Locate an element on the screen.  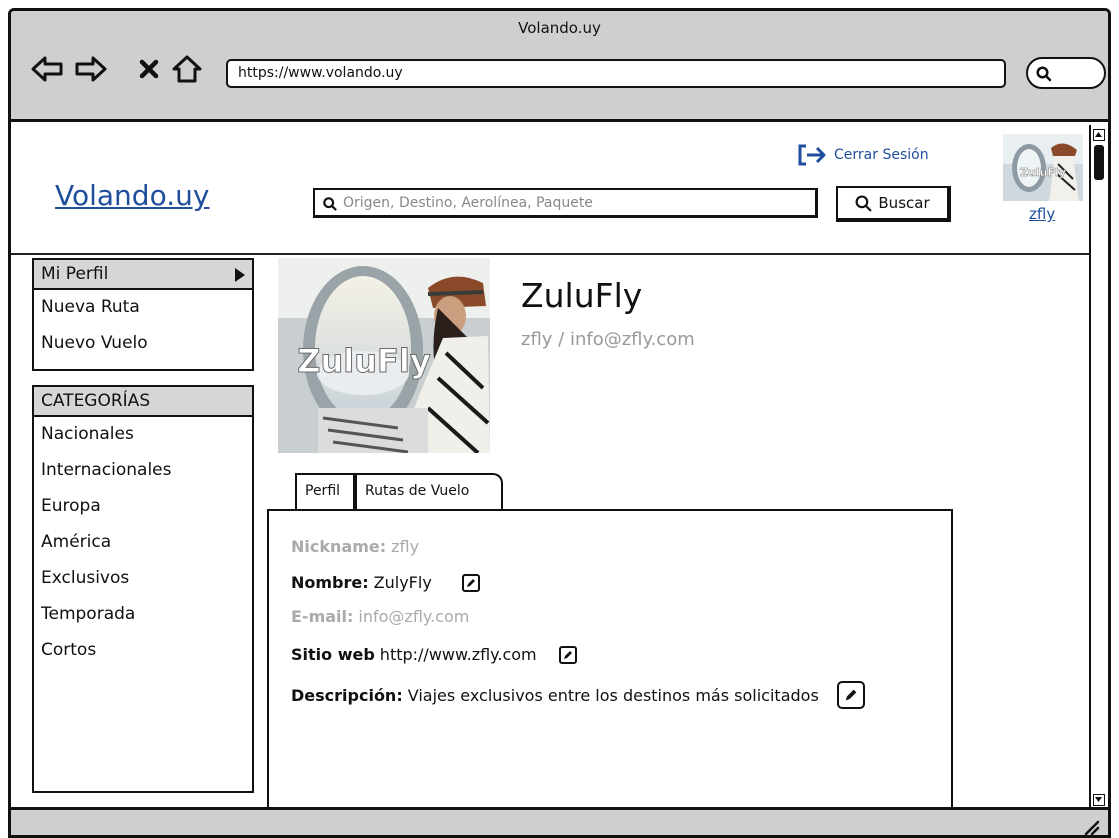
category-item: Temporada is located at coordinates (143, 615).